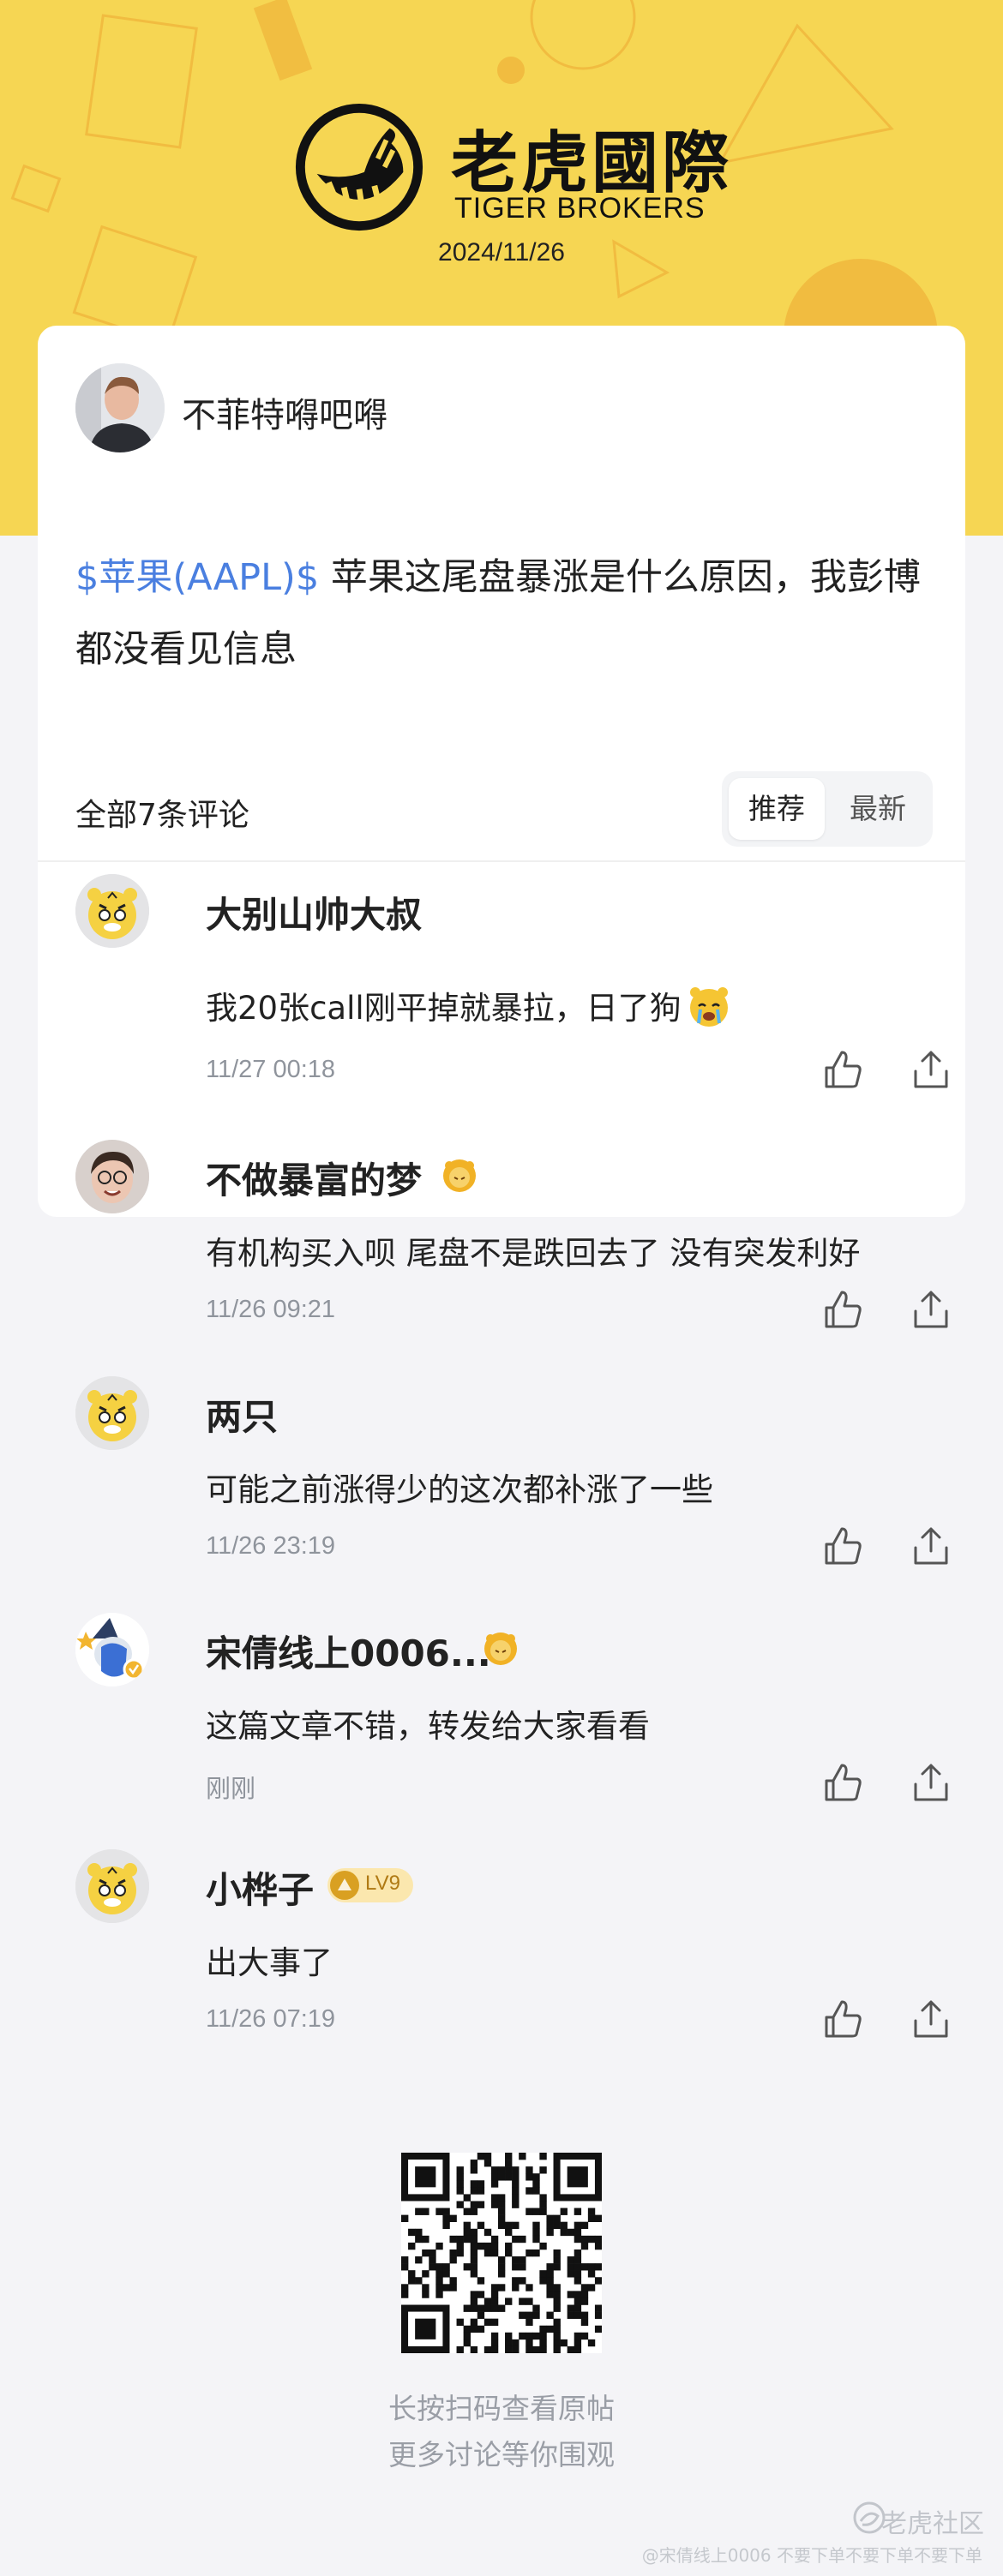  What do you see at coordinates (501, 2253) in the screenshot?
I see `qr-code` at bounding box center [501, 2253].